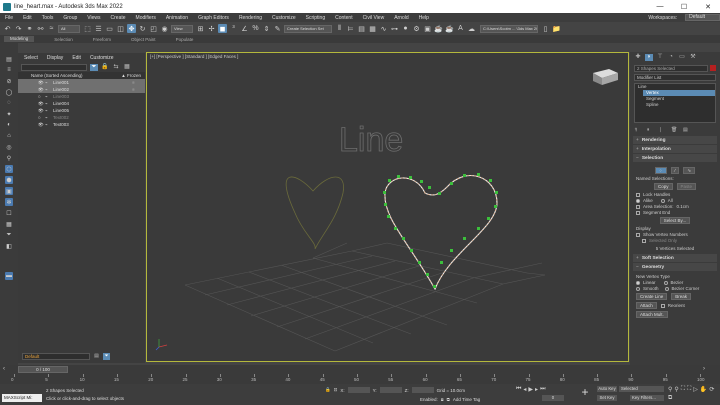 The image size is (720, 405). I want to click on display-objectxrefs-icon: ⬡, so click(9, 169).